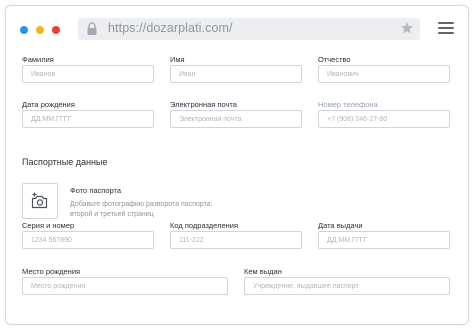 The width and height of the screenshot is (474, 330). What do you see at coordinates (88, 119) in the screenshot?
I see `birth-date-input` at bounding box center [88, 119].